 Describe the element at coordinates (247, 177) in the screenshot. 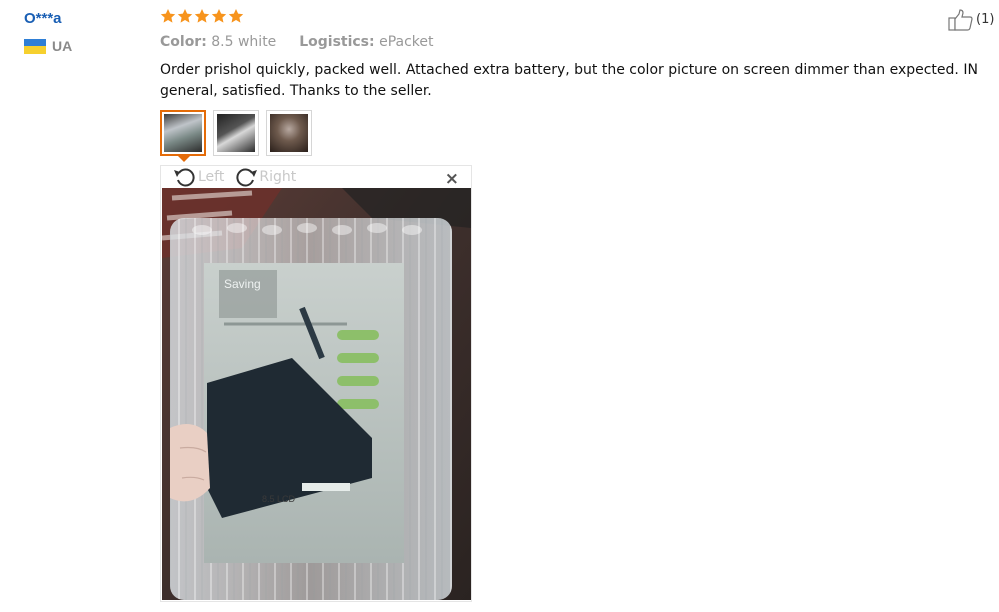

I see `rotate-right-icon` at that location.